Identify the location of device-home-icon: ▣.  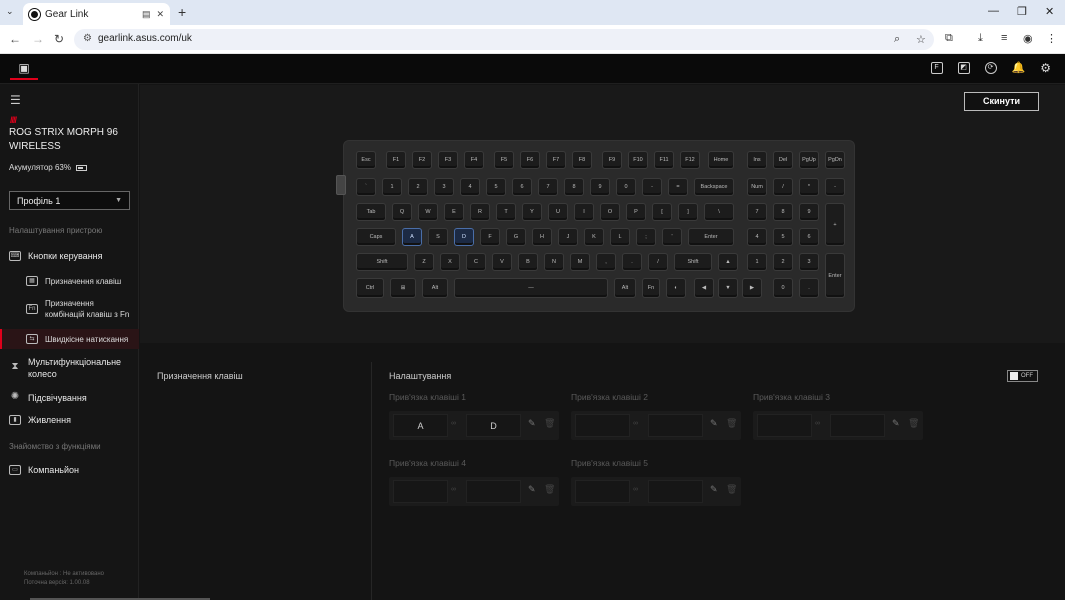
(24, 69).